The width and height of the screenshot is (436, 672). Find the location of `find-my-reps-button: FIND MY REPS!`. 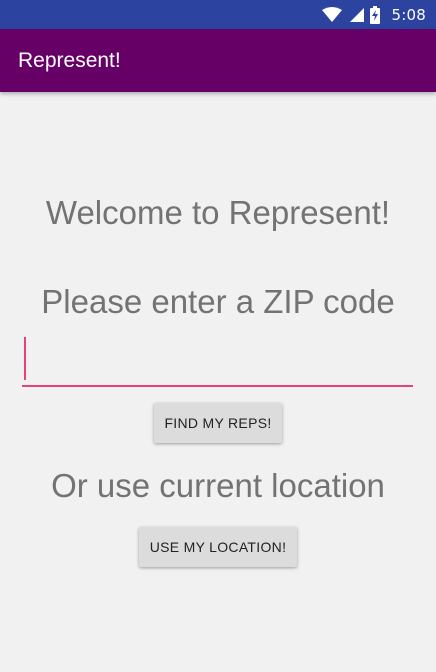

find-my-reps-button: FIND MY REPS! is located at coordinates (218, 423).